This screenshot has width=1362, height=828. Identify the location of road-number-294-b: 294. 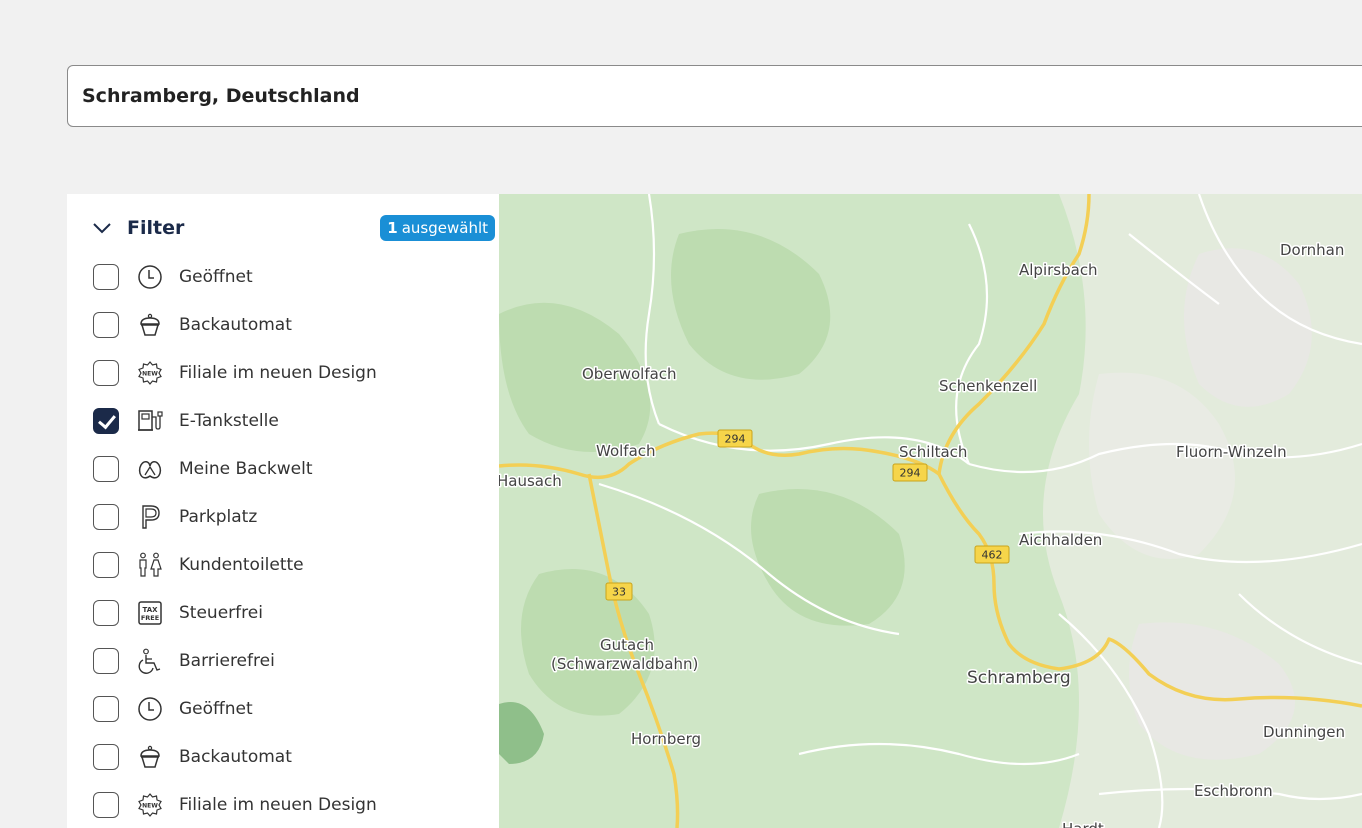
(910, 472).